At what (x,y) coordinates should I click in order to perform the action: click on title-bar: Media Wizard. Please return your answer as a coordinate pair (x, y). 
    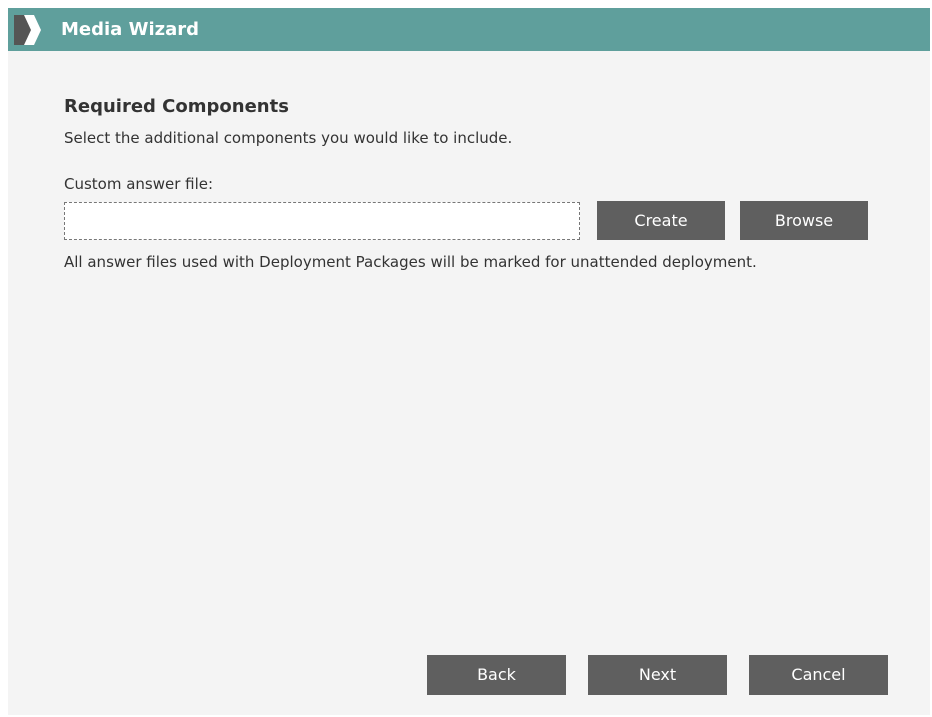
    Looking at the image, I should click on (469, 29).